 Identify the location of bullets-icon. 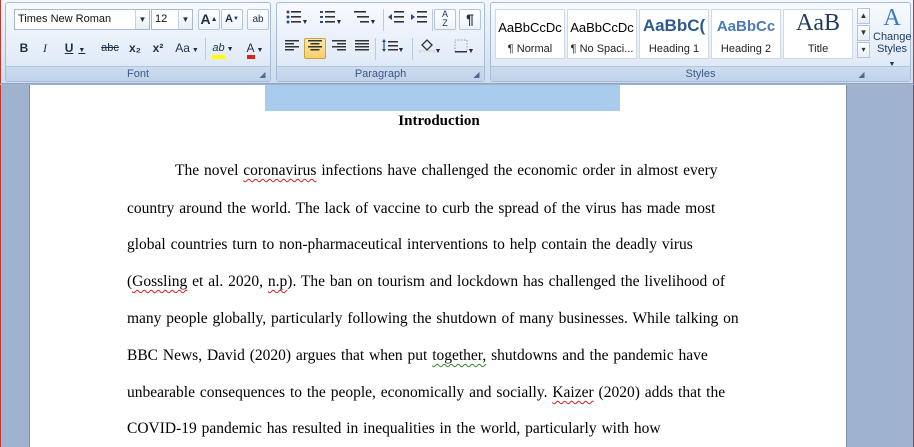
(293, 17).